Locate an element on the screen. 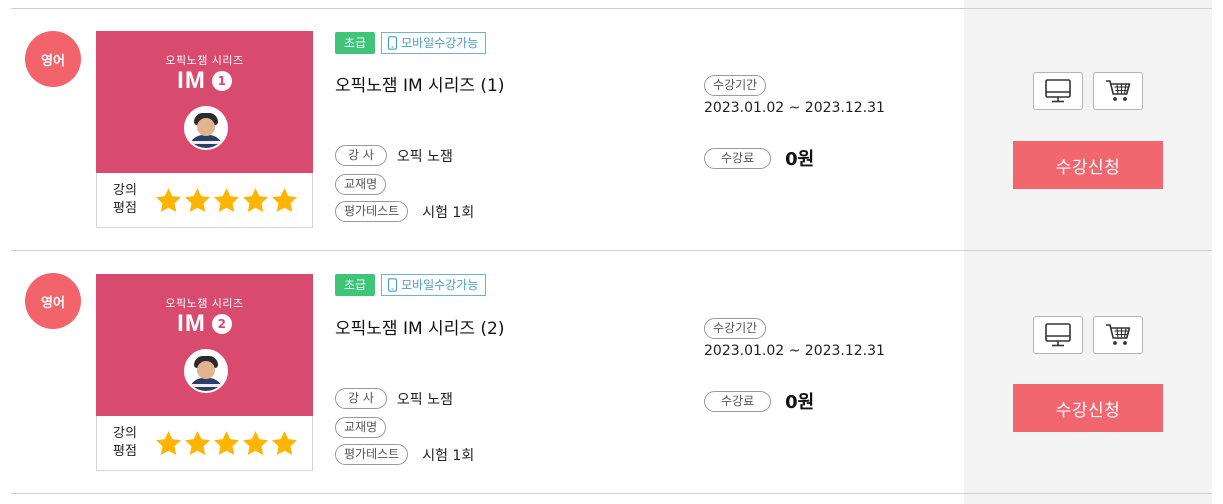 The image size is (1223, 504). thumbnail-heading: IM 2 is located at coordinates (204, 324).